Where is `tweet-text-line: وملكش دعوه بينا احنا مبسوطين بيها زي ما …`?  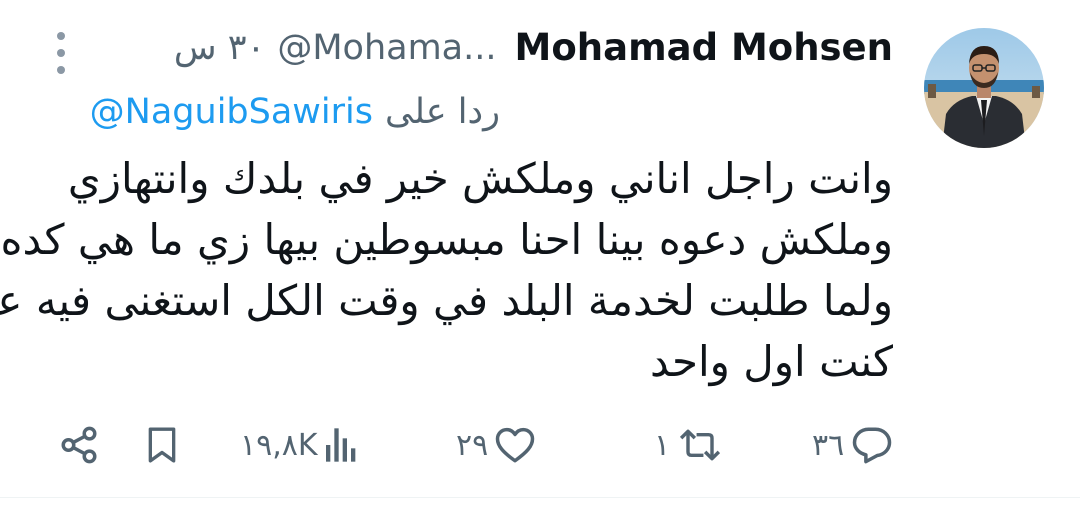 tweet-text-line: وملكش دعوه بينا احنا مبسوطين بيها زي ما … is located at coordinates (446, 239).